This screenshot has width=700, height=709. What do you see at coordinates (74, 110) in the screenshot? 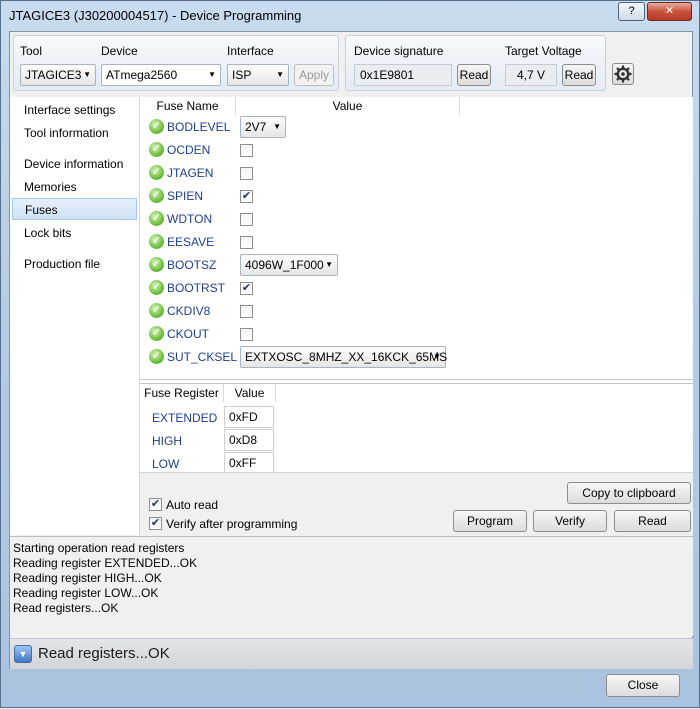
I see `nav-item-interface-settings: Interface settings` at bounding box center [74, 110].